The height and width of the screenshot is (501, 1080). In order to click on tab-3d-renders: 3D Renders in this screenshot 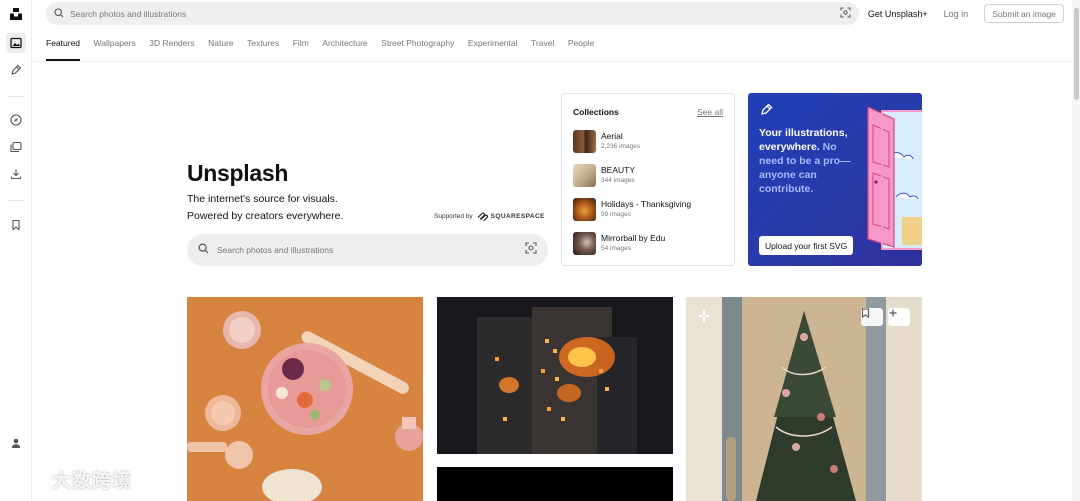, I will do `click(171, 46)`.